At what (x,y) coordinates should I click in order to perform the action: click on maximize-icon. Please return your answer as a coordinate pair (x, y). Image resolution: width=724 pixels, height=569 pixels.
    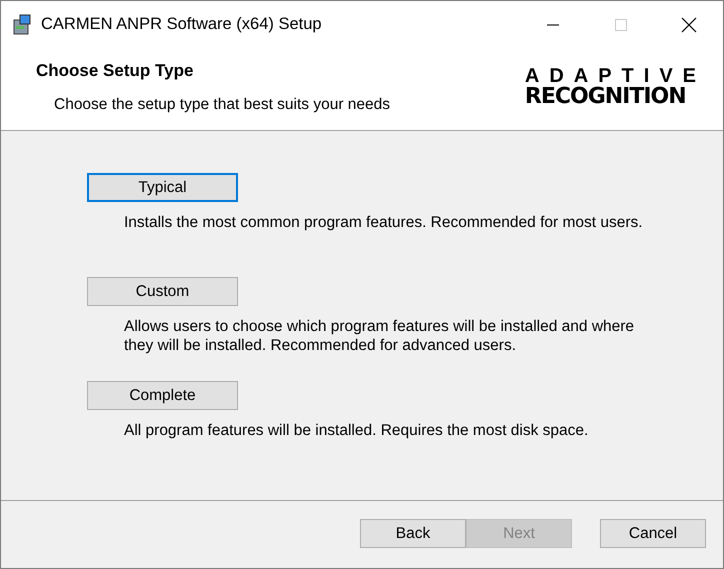
    Looking at the image, I should click on (621, 25).